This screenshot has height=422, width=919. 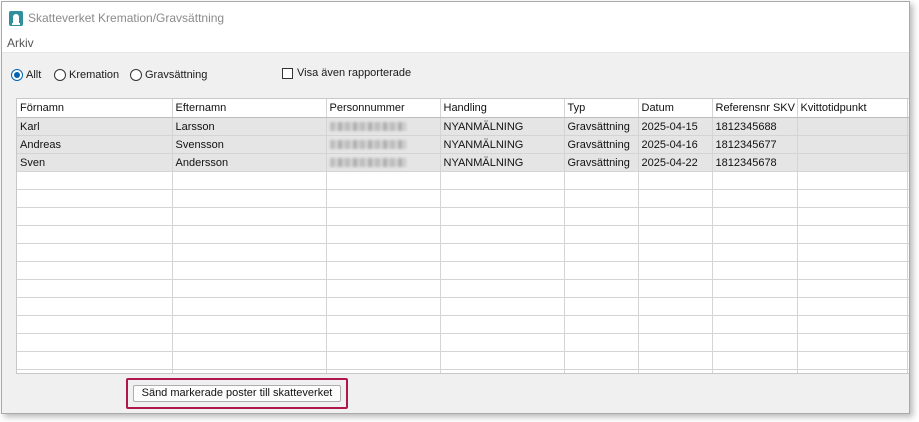 What do you see at coordinates (18, 43) in the screenshot?
I see `menu-arkiv: Arkiv` at bounding box center [18, 43].